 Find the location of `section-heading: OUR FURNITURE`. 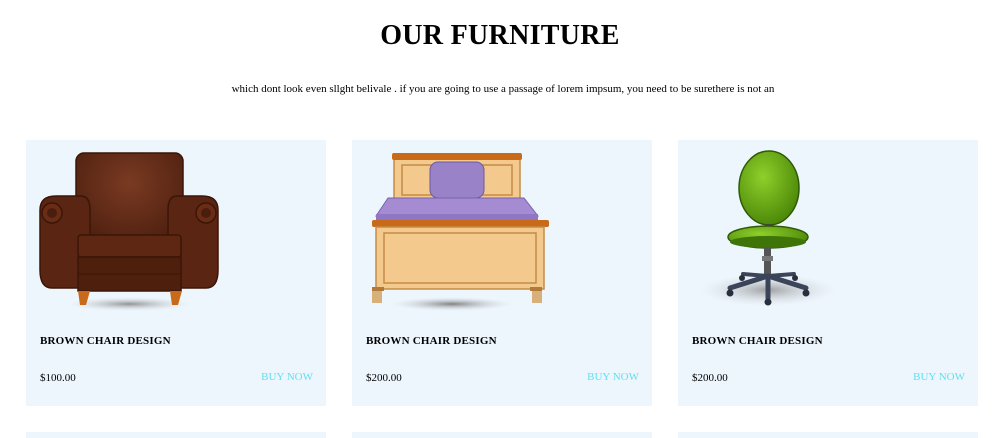

section-heading: OUR FURNITURE is located at coordinates (500, 35).